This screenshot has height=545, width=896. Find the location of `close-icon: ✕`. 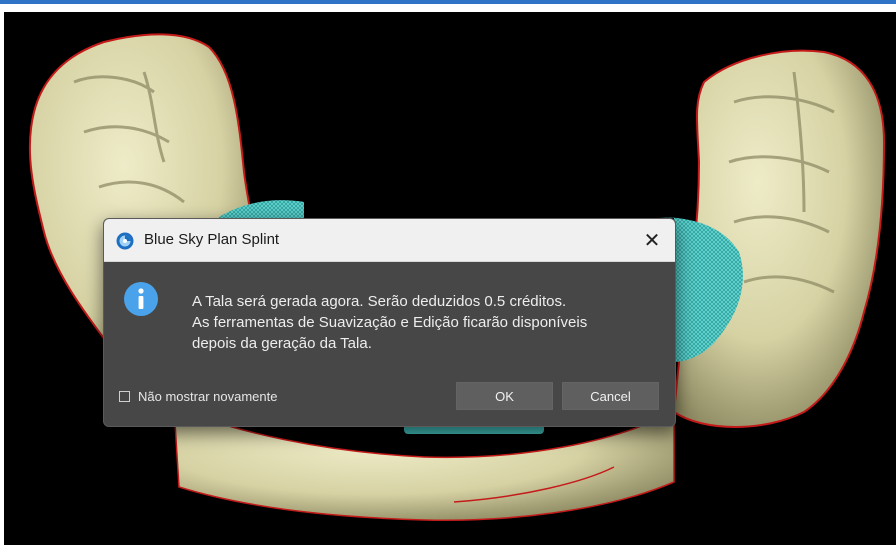

close-icon: ✕ is located at coordinates (652, 240).